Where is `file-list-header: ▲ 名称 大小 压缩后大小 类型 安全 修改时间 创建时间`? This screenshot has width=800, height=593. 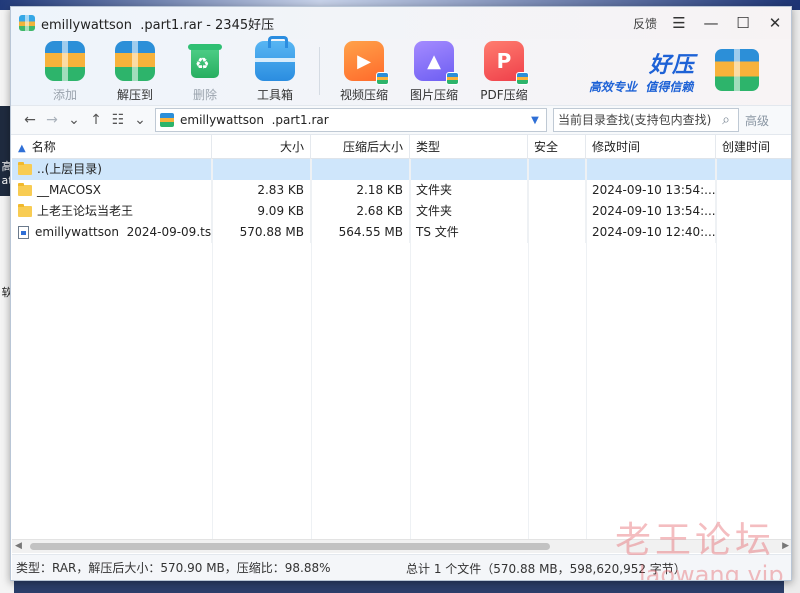
file-list-header: ▲ 名称 大小 压缩后大小 类型 安全 修改时间 创建时间 is located at coordinates (401, 147).